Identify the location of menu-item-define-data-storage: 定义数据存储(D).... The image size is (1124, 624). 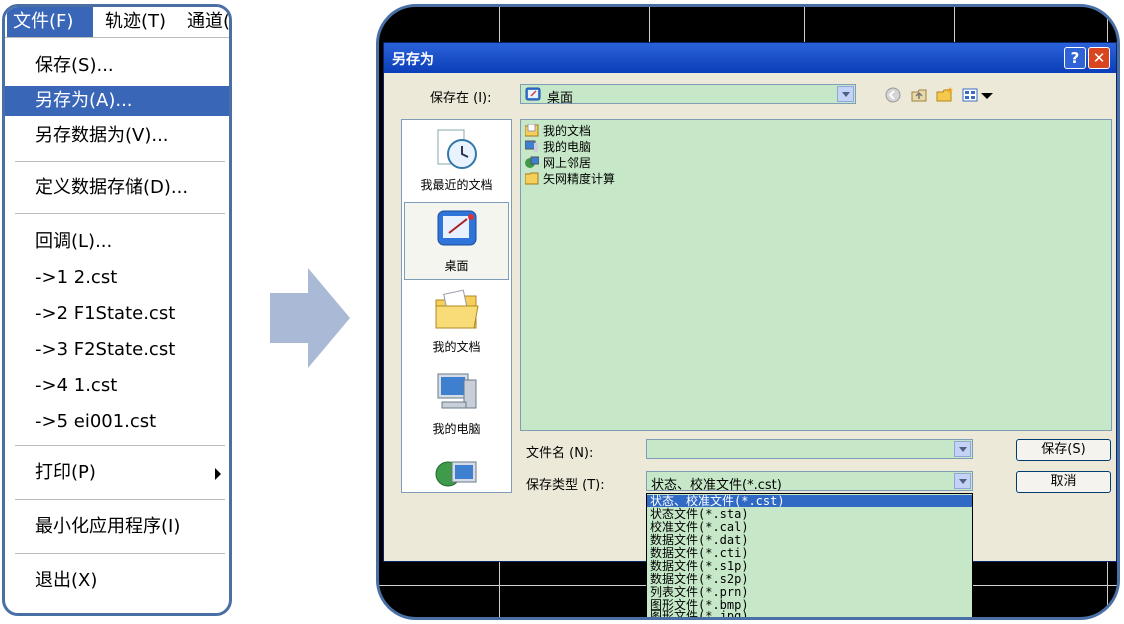
(132, 188).